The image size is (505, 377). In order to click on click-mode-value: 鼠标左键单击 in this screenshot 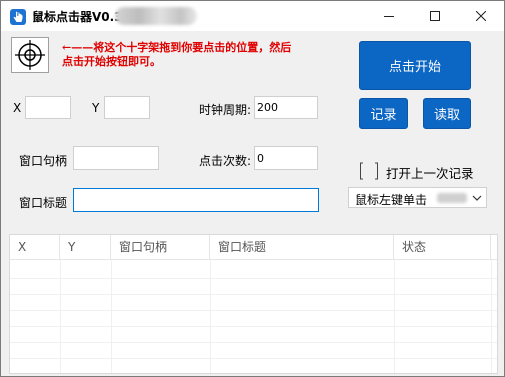, I will do `click(391, 200)`.